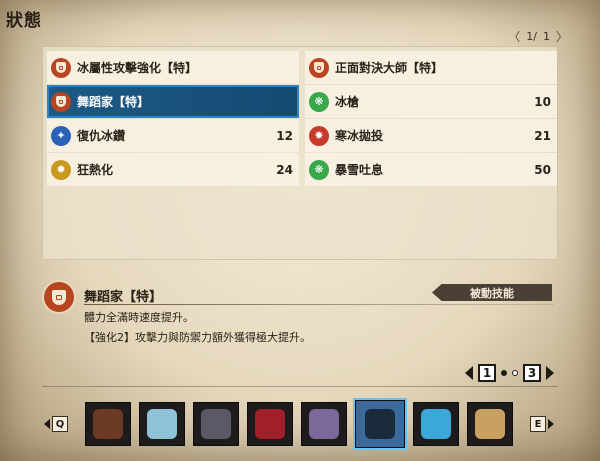 The width and height of the screenshot is (600, 461). Describe the element at coordinates (538, 36) in the screenshot. I see `page-counter: 〈 1/ 1 〉` at that location.